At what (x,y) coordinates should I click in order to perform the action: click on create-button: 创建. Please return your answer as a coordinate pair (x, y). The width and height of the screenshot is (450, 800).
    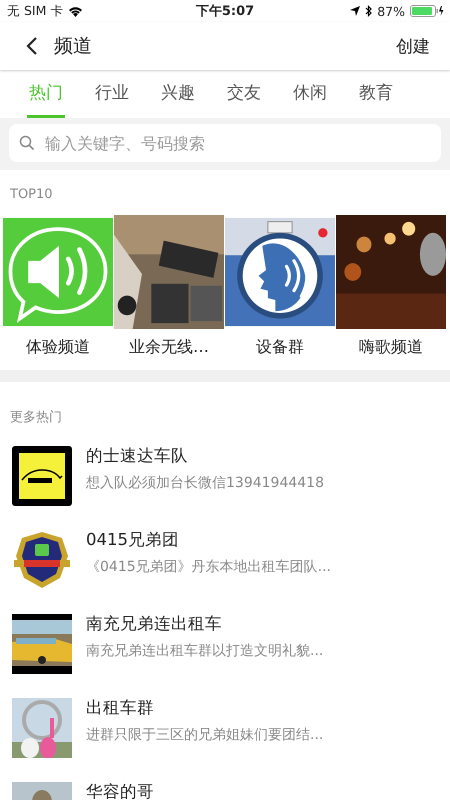
    Looking at the image, I should click on (413, 46).